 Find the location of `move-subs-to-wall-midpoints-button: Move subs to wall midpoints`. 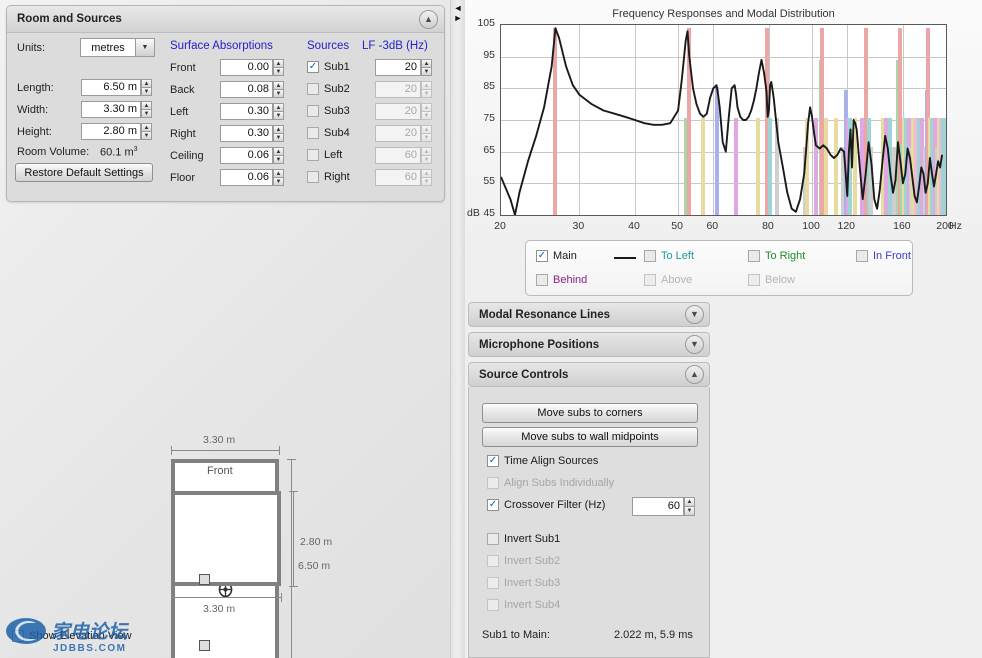

move-subs-to-wall-midpoints-button: Move subs to wall midpoints is located at coordinates (590, 437).